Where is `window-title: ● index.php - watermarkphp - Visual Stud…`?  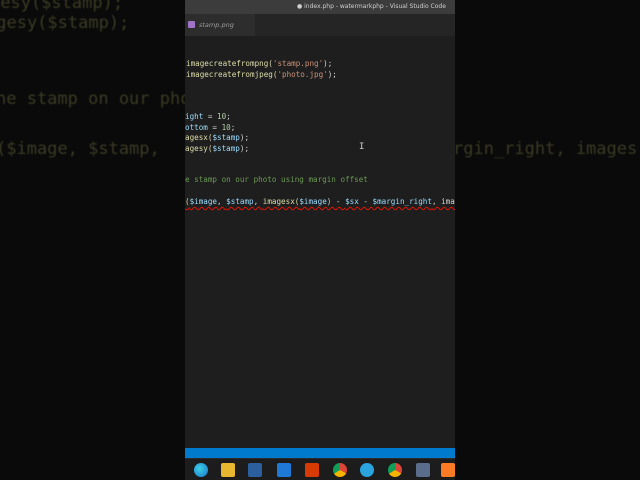
window-title: ● index.php - watermarkphp - Visual Stud… is located at coordinates (371, 6).